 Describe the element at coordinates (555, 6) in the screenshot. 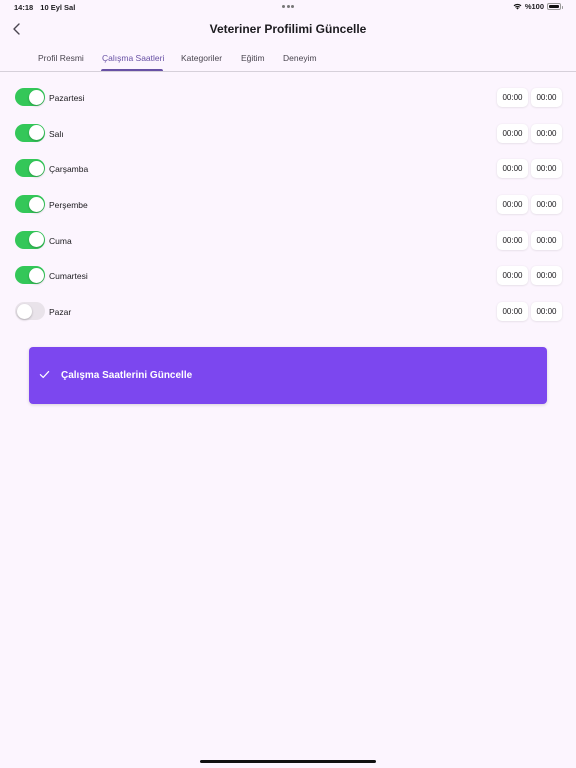

I see `battery-icon` at that location.